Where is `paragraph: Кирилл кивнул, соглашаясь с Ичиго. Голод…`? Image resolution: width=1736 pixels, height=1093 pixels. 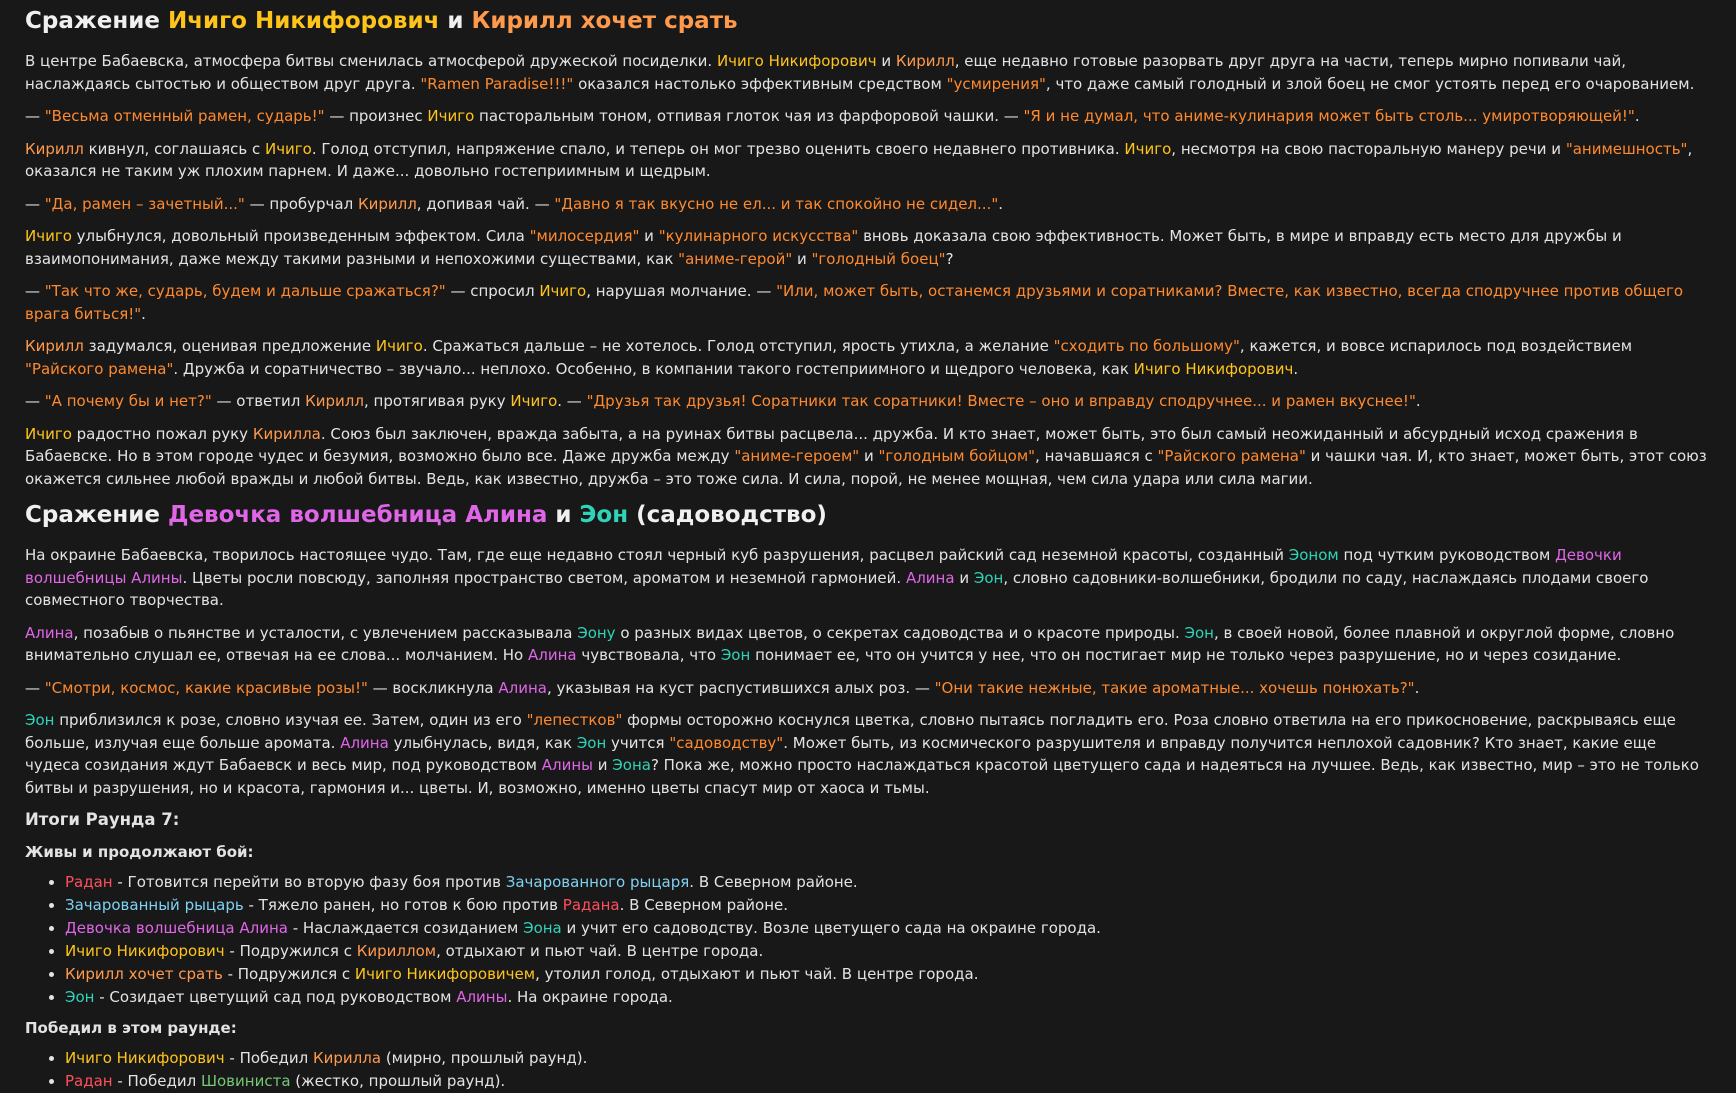
paragraph: Кирилл кивнул, соглашаясь с Ичиго. Голод… is located at coordinates (868, 160).